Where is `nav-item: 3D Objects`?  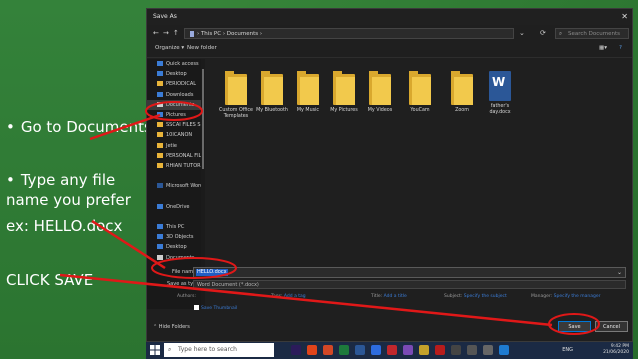 nav-item: 3D Objects is located at coordinates (174, 237).